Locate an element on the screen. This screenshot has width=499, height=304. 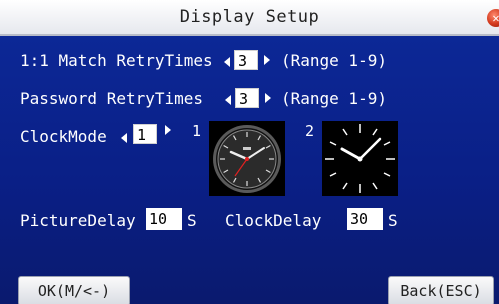
password-retry-decrease-icon is located at coordinates (228, 100).